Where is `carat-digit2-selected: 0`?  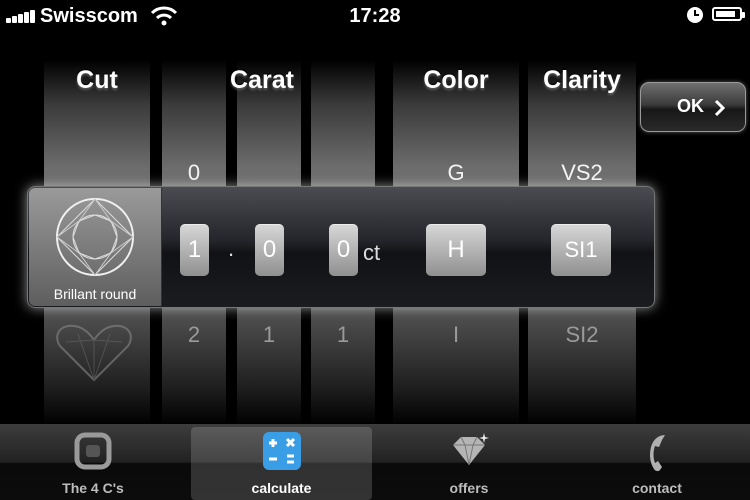
carat-digit2-selected: 0 is located at coordinates (269, 250).